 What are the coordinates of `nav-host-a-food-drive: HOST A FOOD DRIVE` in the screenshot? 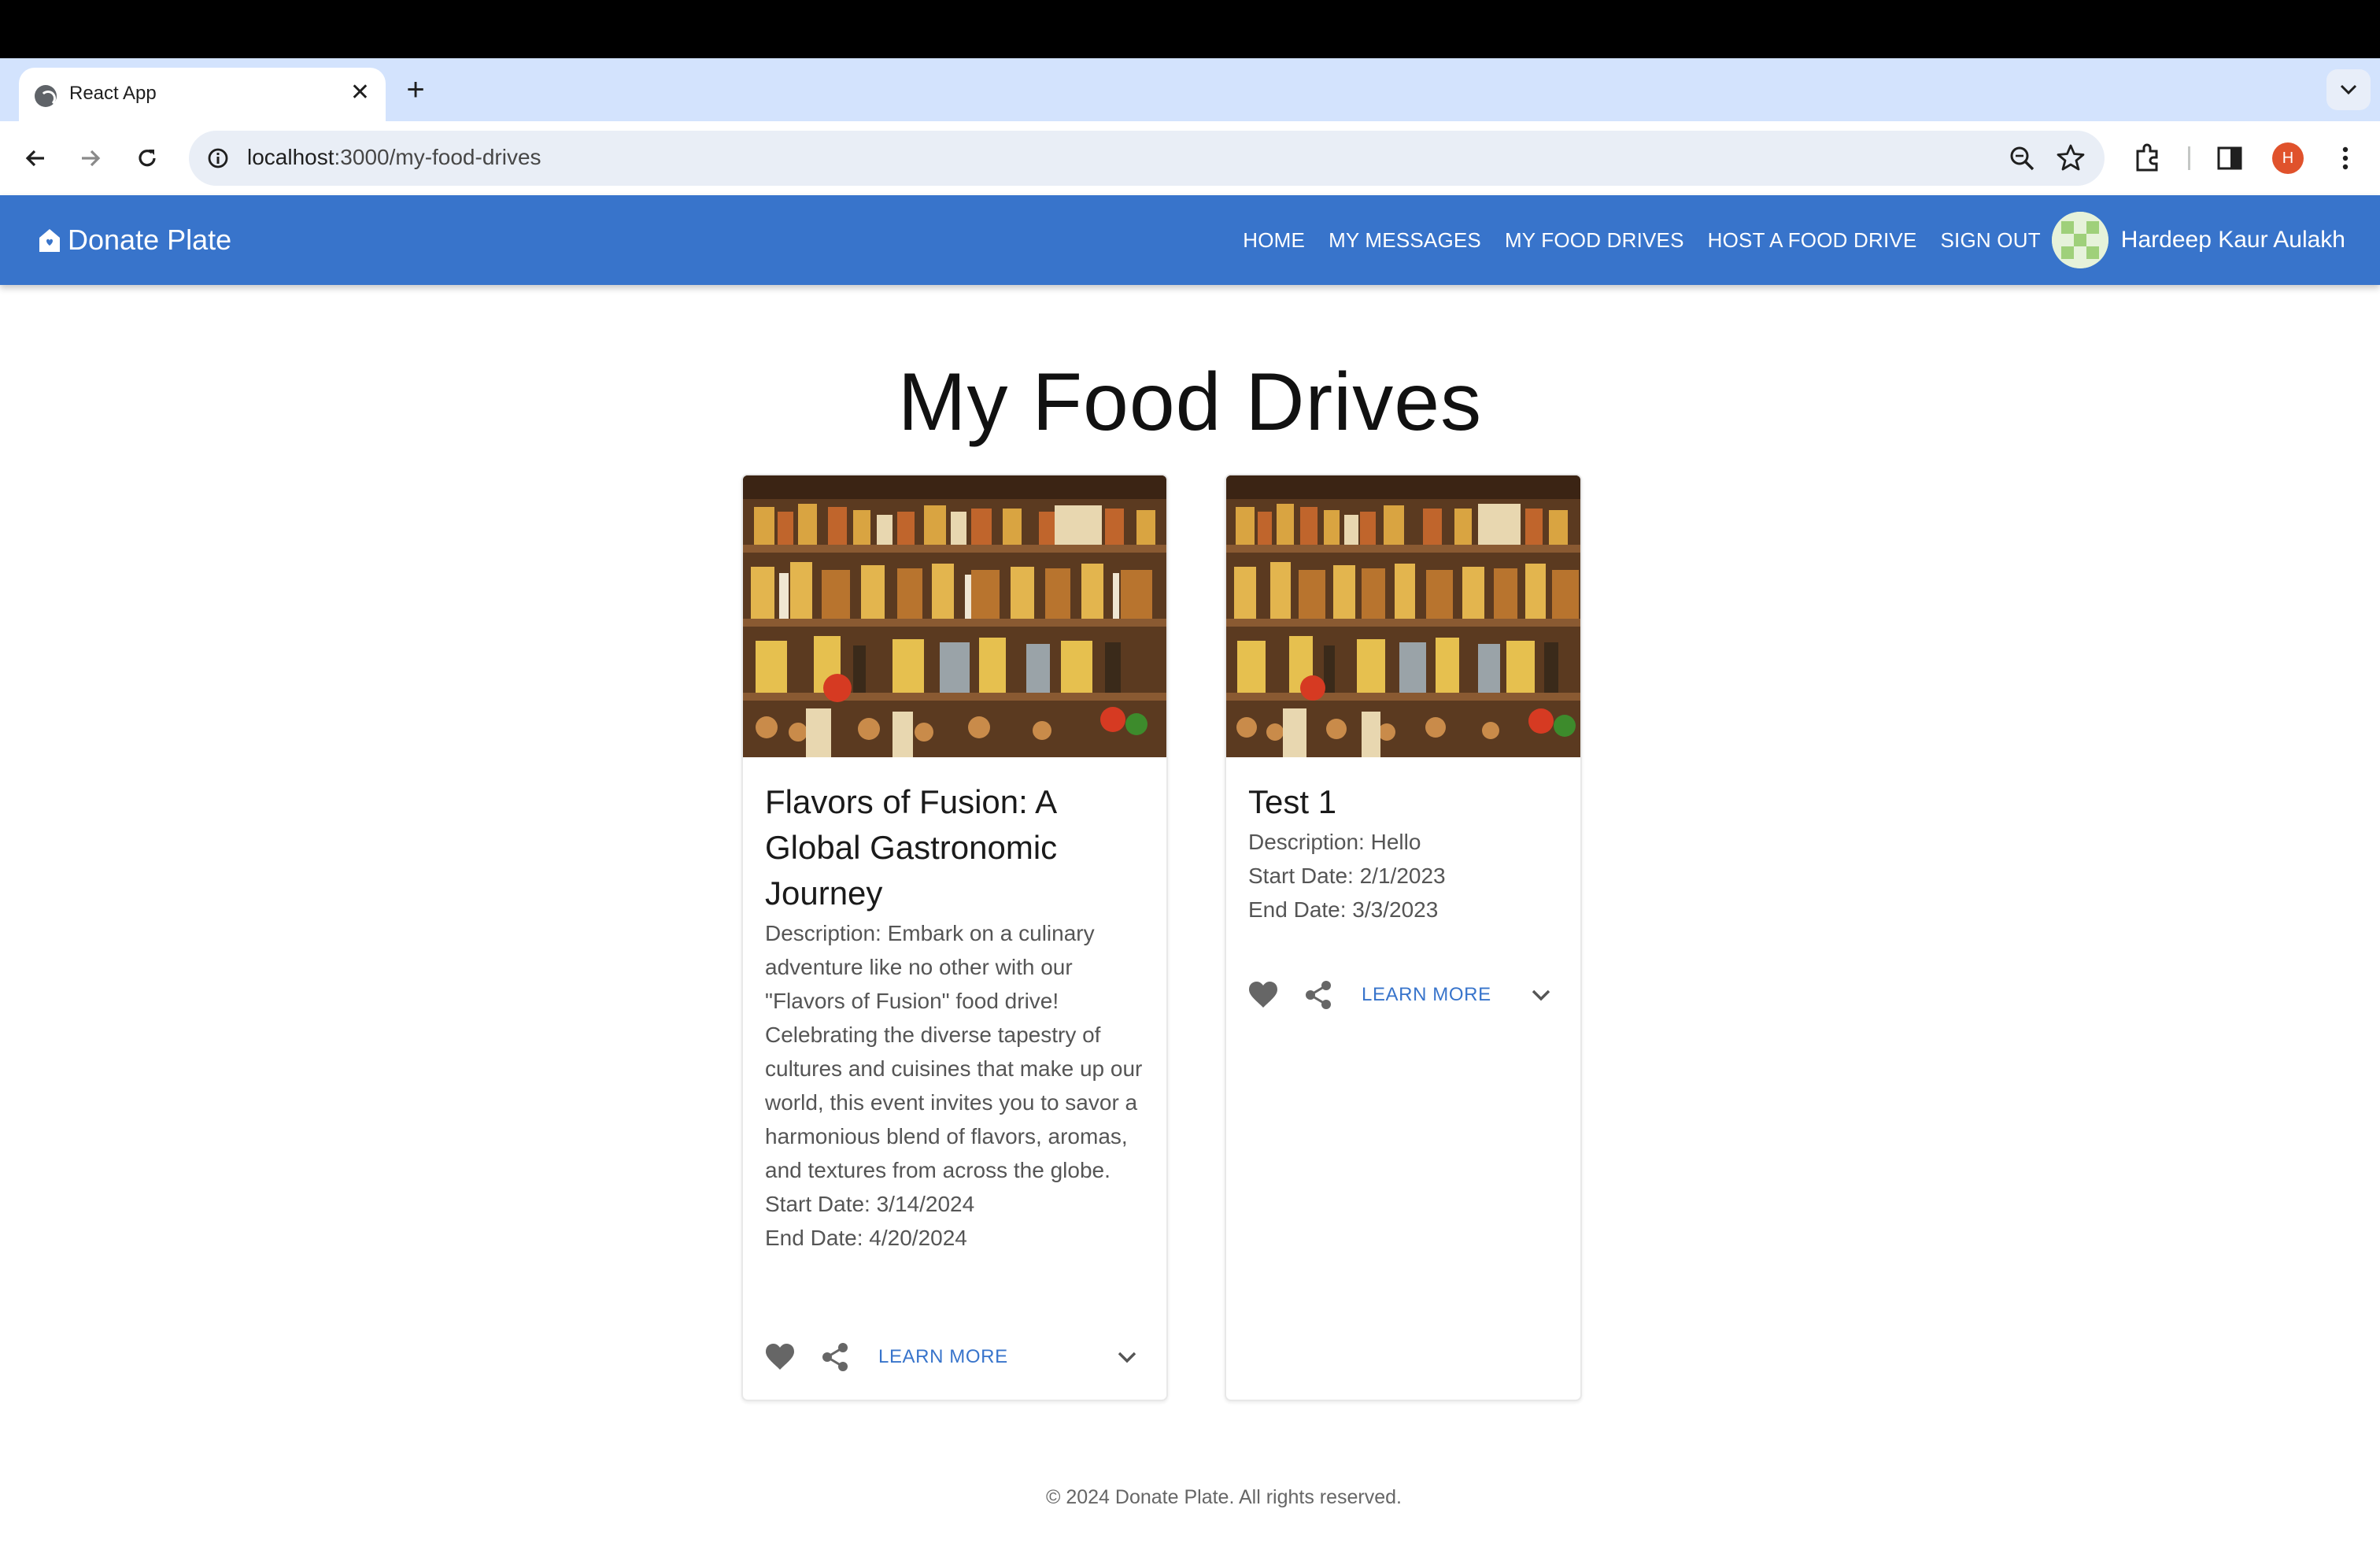 It's located at (1813, 240).